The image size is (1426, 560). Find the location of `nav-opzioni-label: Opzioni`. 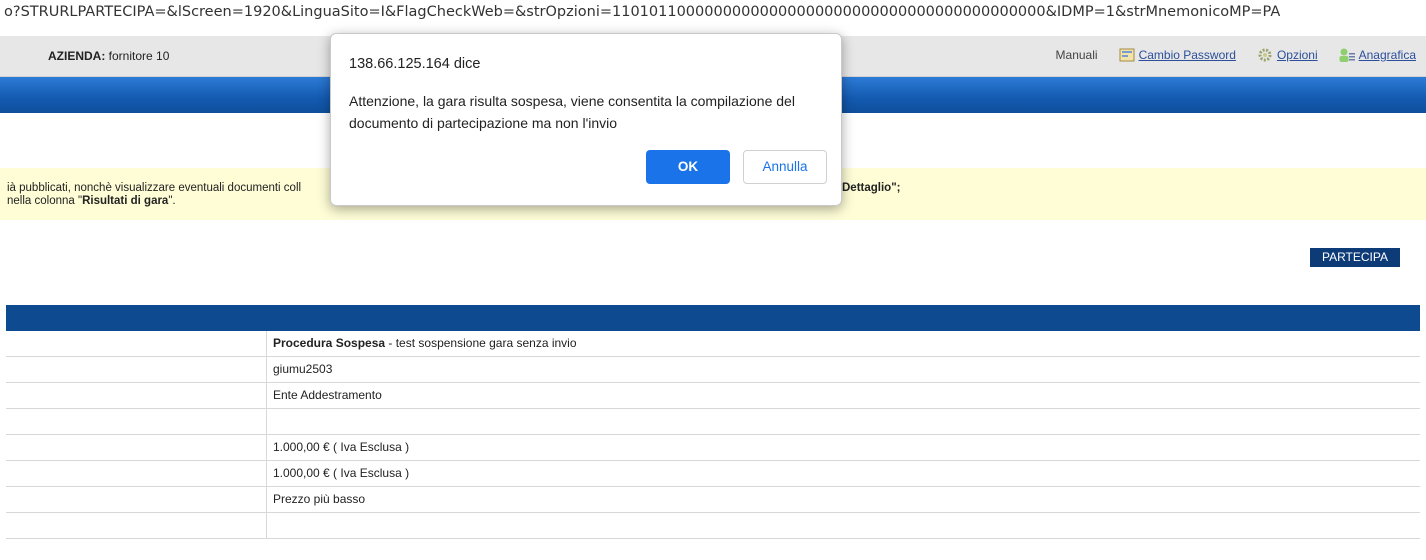

nav-opzioni-label: Opzioni is located at coordinates (1297, 55).